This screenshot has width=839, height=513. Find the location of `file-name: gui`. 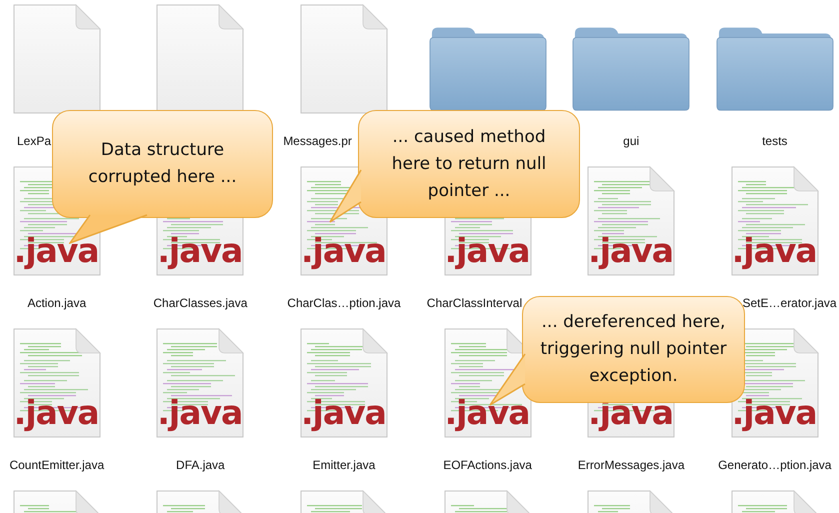

file-name: gui is located at coordinates (631, 141).